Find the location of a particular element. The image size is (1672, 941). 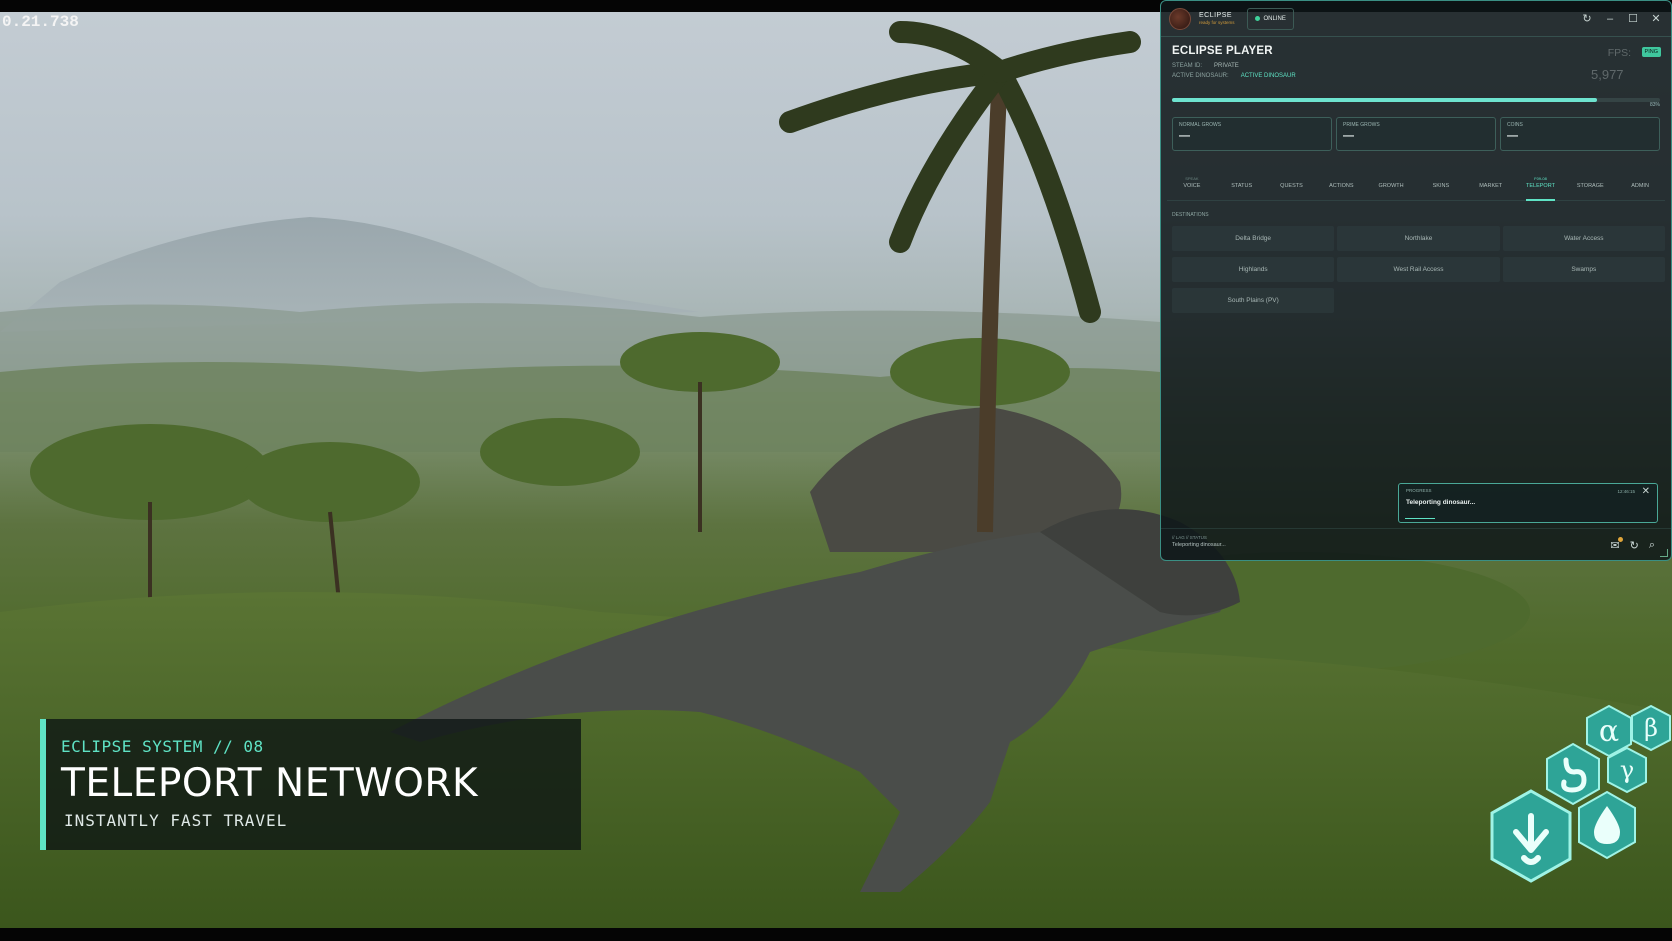

steam-id-value: PRIVATE is located at coordinates (1226, 66).